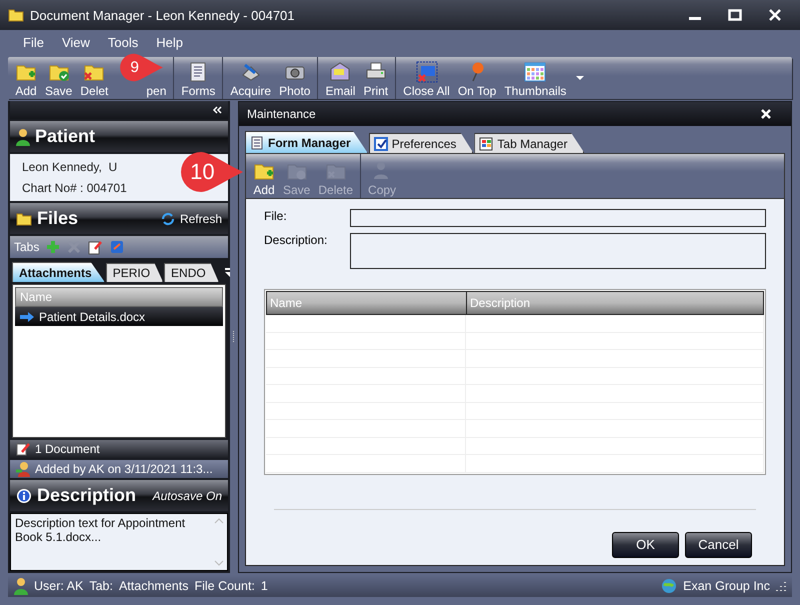  I want to click on caret-icon, so click(580, 78).